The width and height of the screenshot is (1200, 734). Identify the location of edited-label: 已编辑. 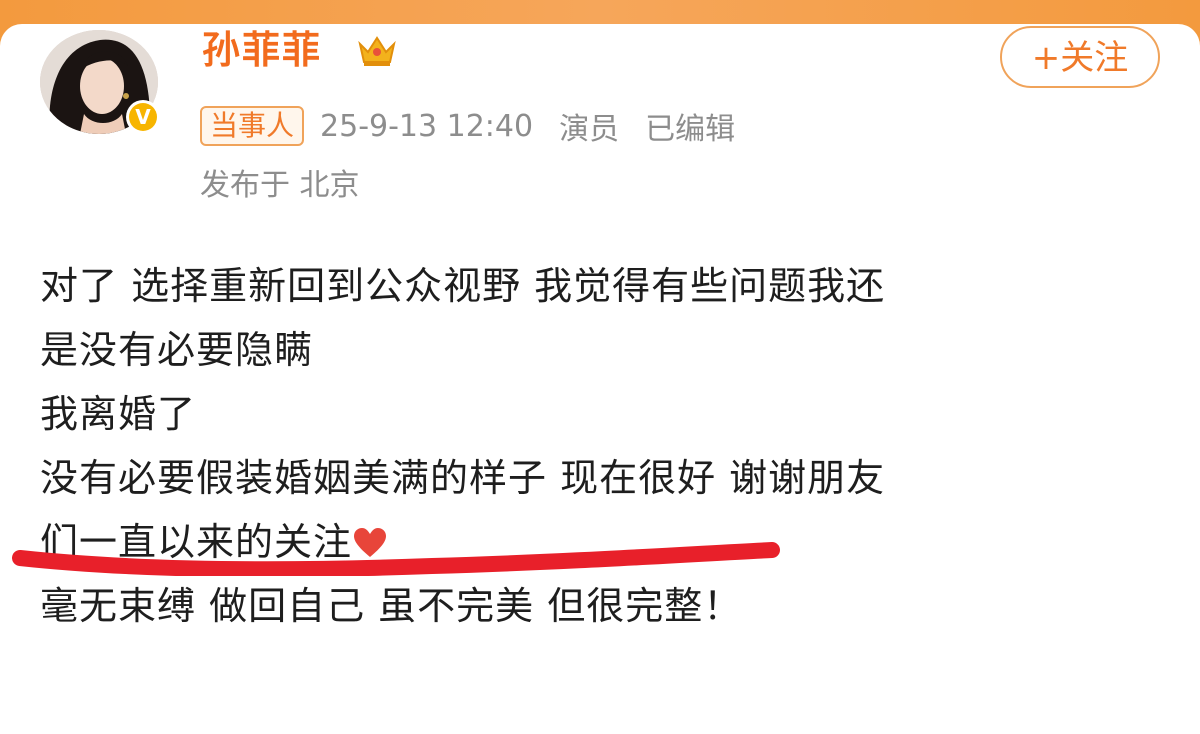
(690, 126).